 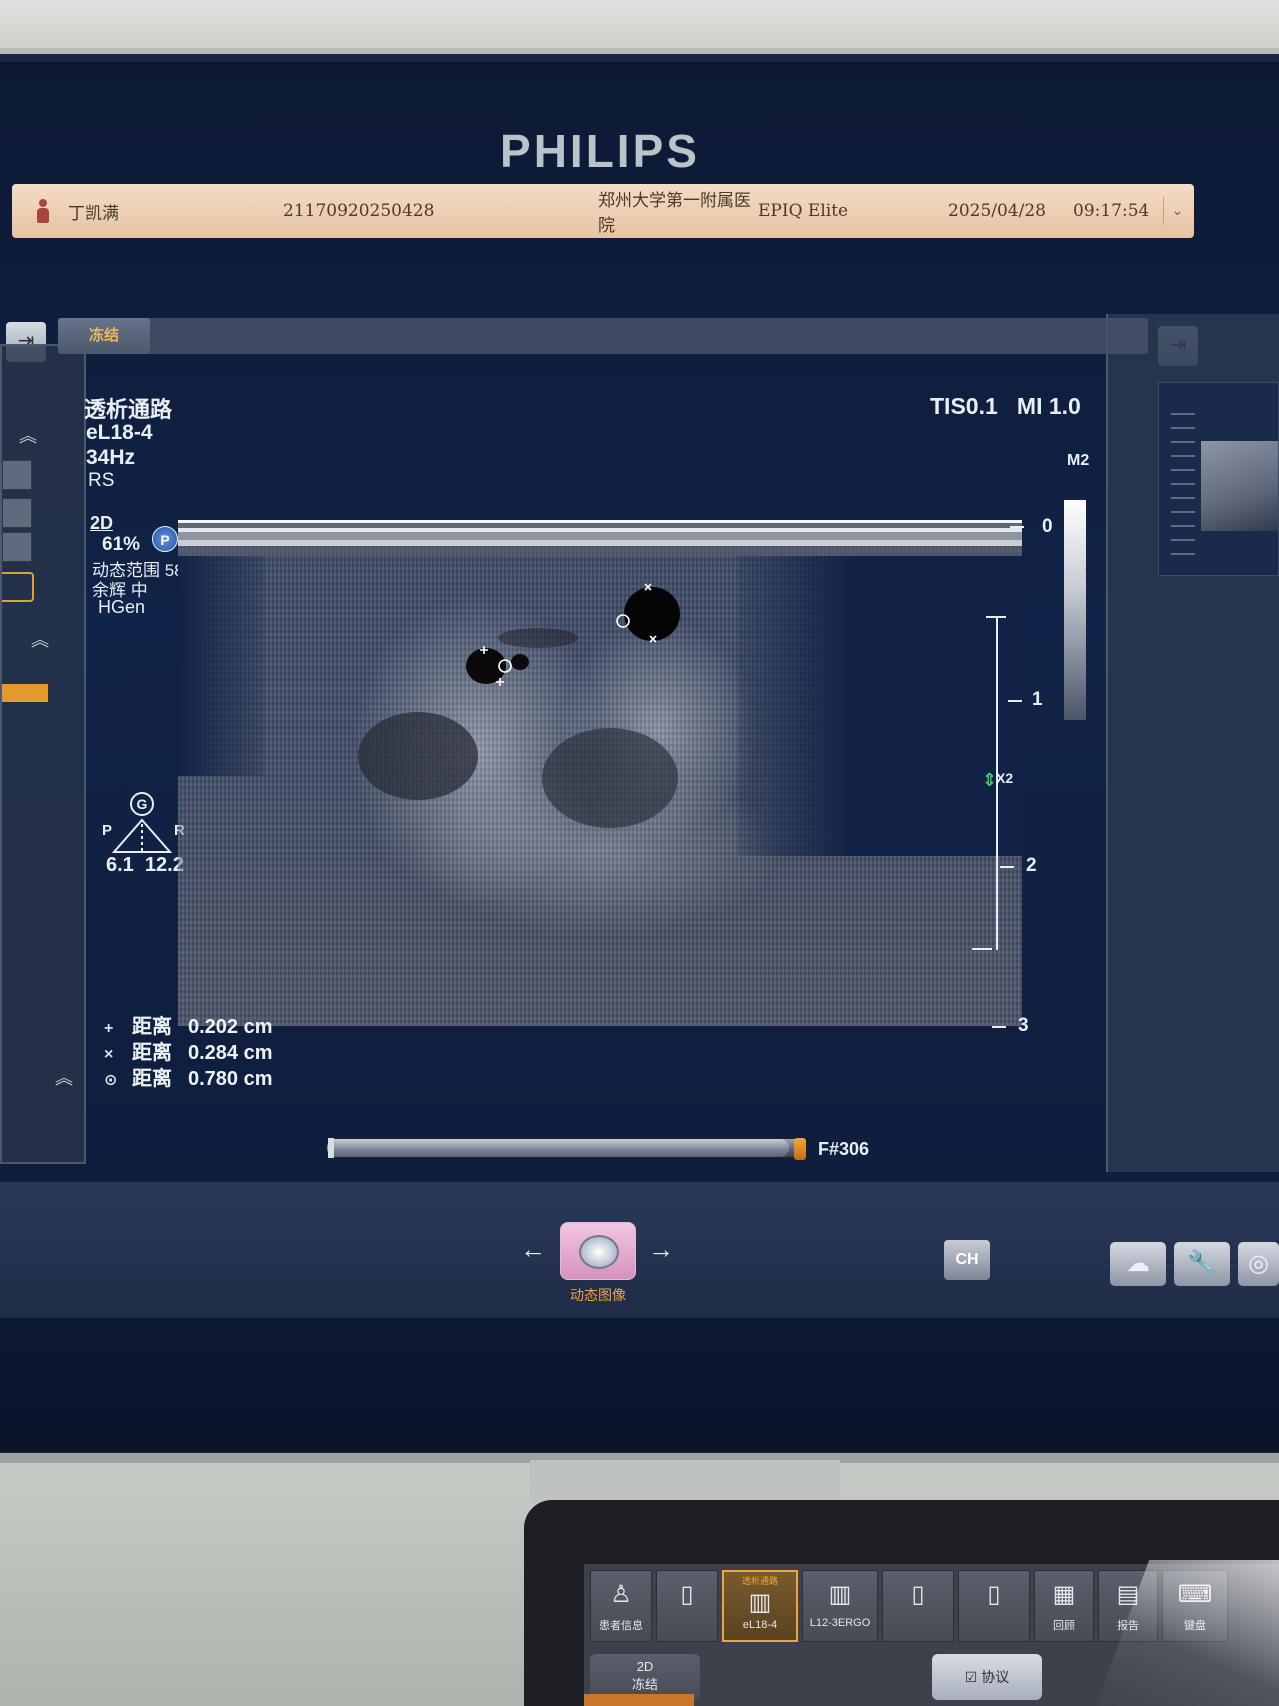 I want to click on tablet-button-patient: ♙ 患者信息, so click(x=621, y=1606).